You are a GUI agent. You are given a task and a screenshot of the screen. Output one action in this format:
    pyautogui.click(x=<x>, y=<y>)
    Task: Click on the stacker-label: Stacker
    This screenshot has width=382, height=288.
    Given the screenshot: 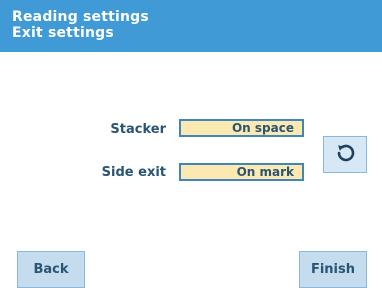 What is the action you would take?
    pyautogui.click(x=138, y=129)
    